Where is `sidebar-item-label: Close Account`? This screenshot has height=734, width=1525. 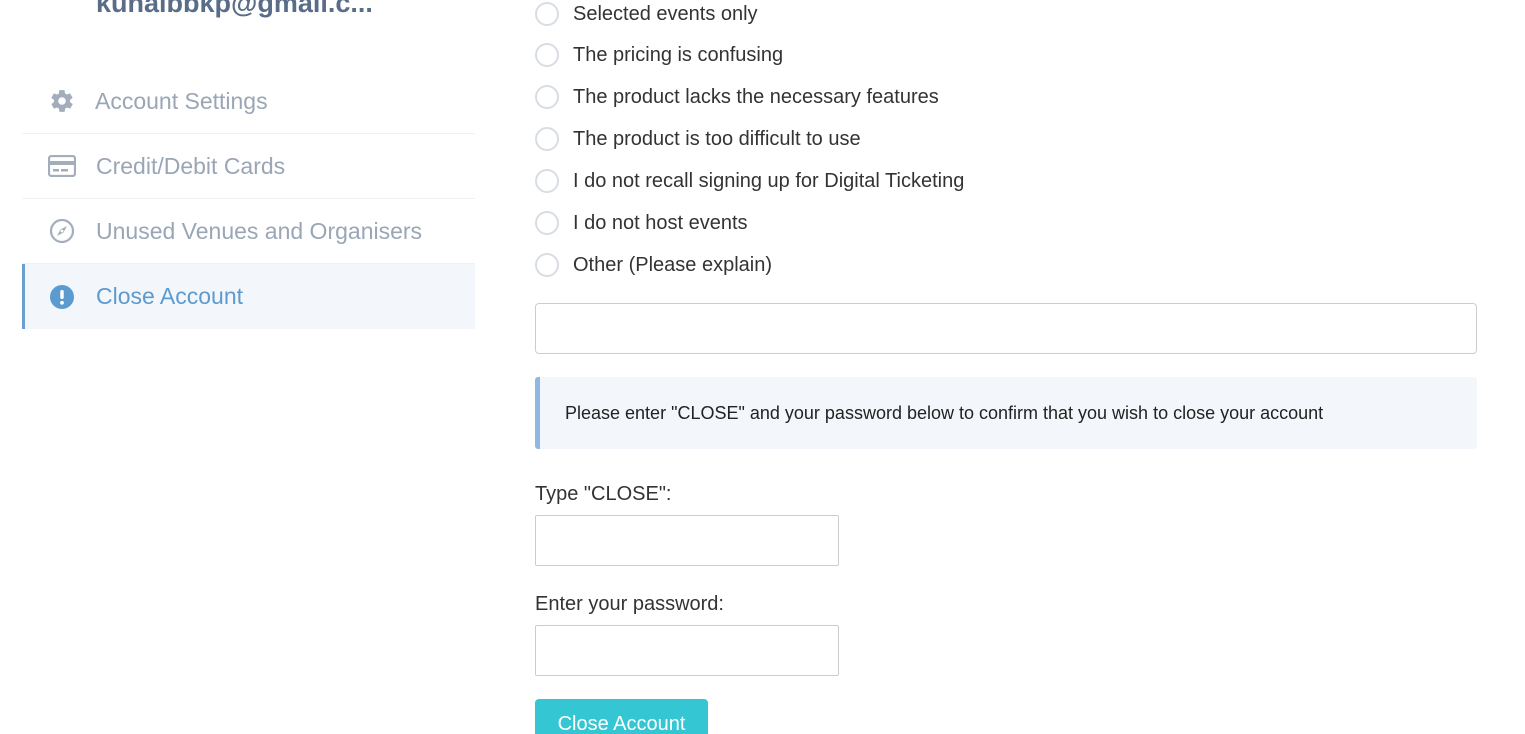
sidebar-item-label: Close Account is located at coordinates (170, 296).